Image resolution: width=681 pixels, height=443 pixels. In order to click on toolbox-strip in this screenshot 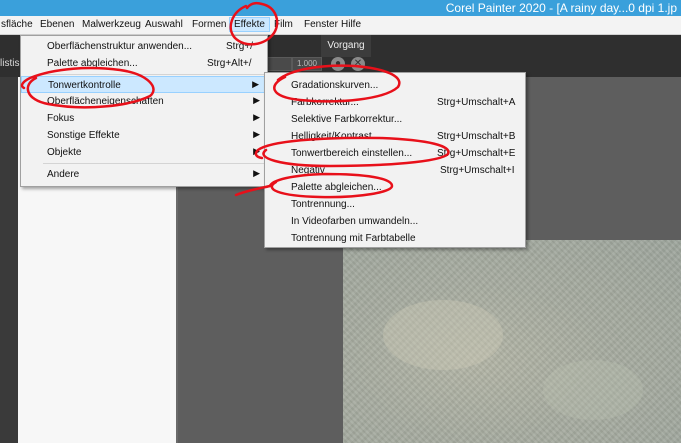, I will do `click(9, 260)`.